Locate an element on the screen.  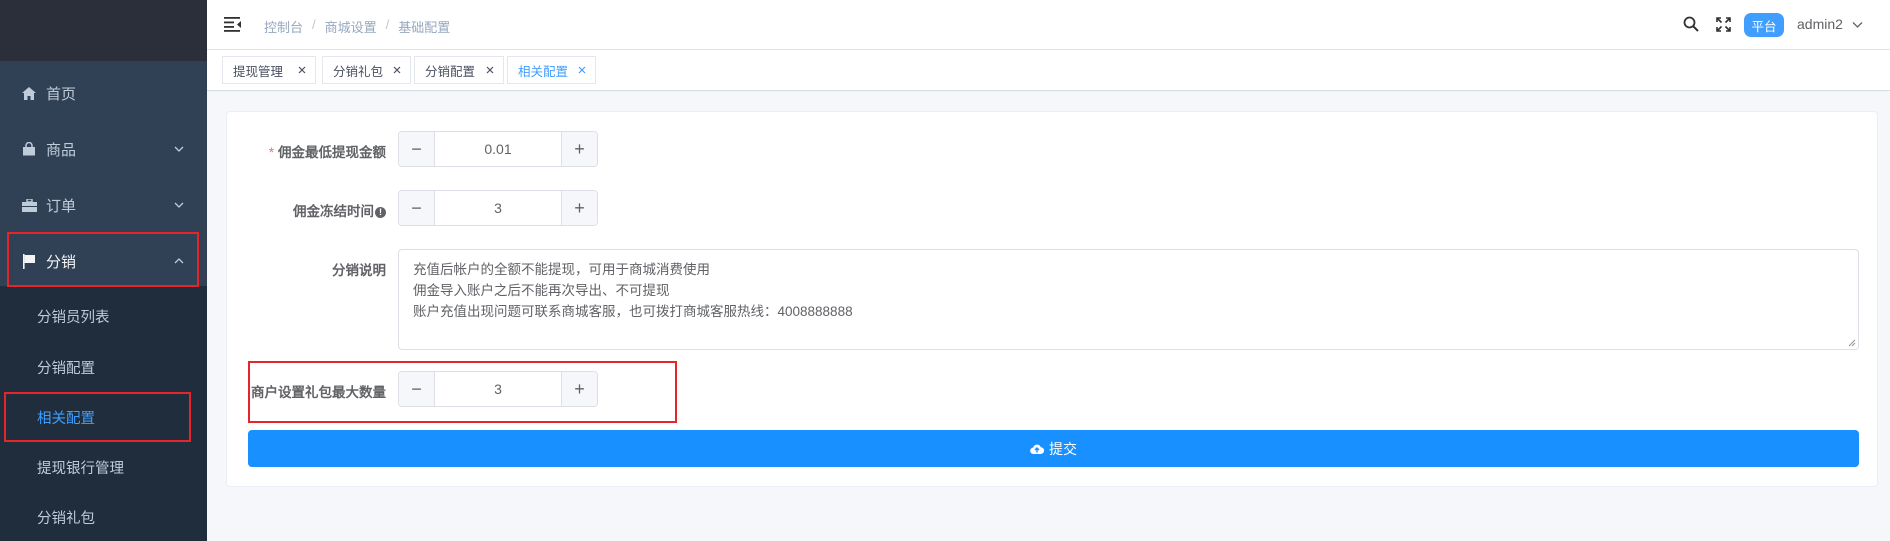
sidebar-item-label: 订单 is located at coordinates (61, 206).